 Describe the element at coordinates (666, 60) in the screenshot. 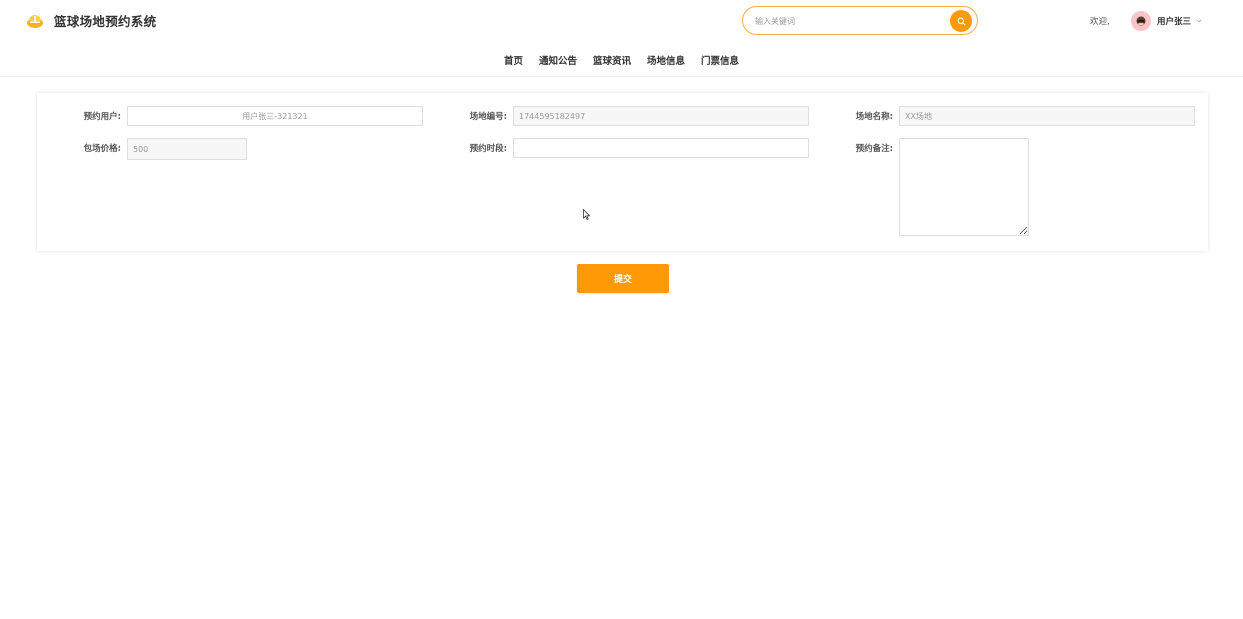

I see `nav-item-venues: 场地信息` at that location.